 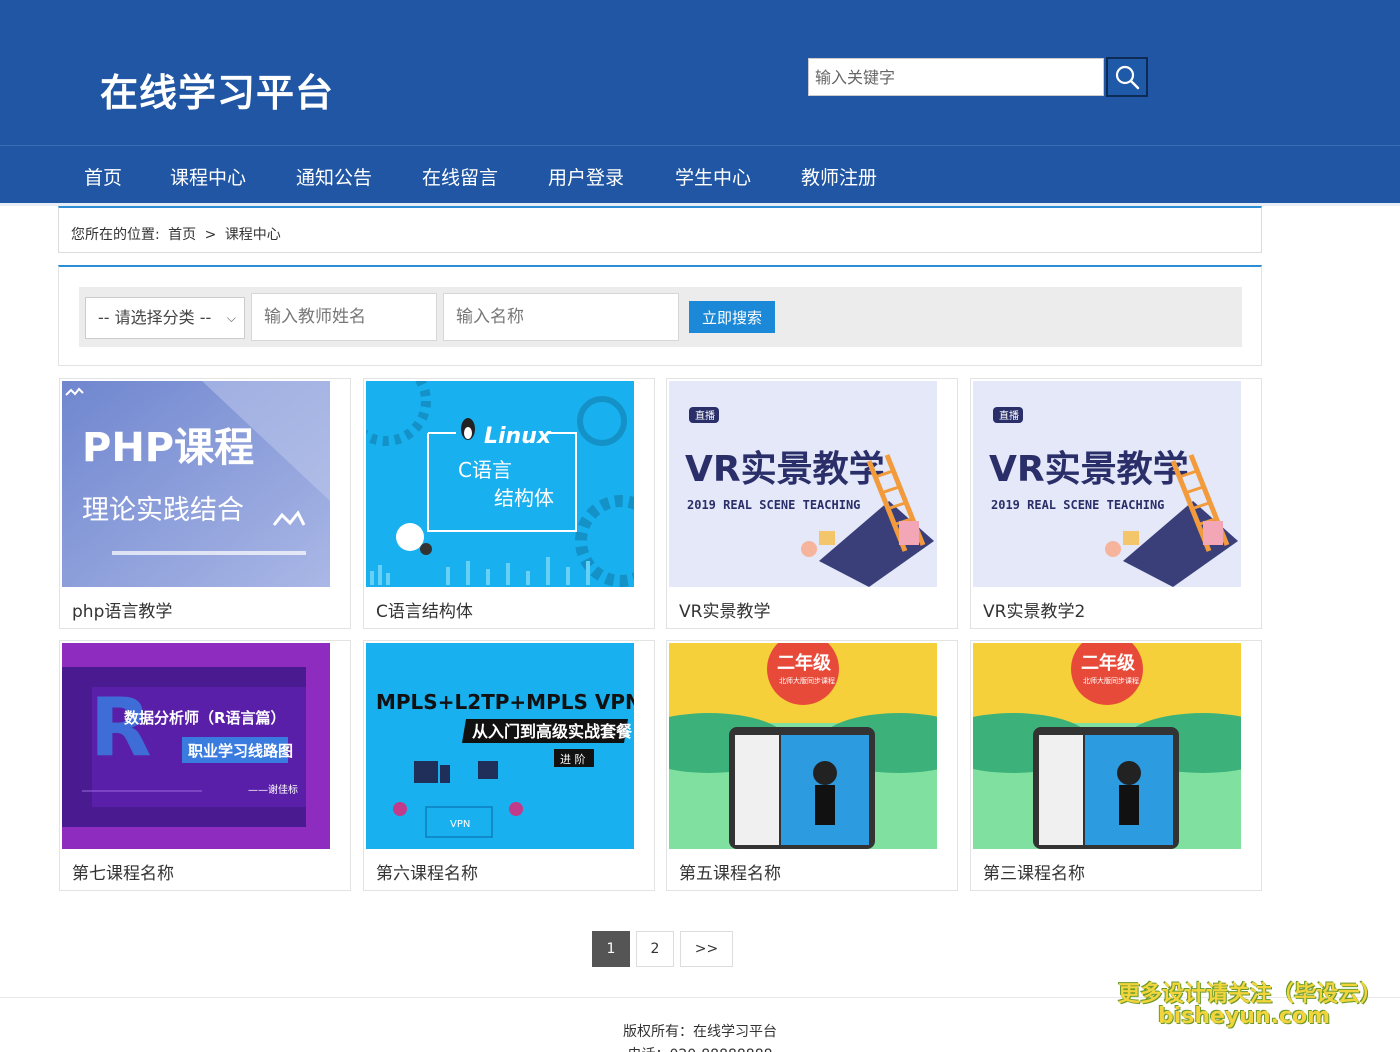 I want to click on site-header: 在线学习平台, so click(x=700, y=72).